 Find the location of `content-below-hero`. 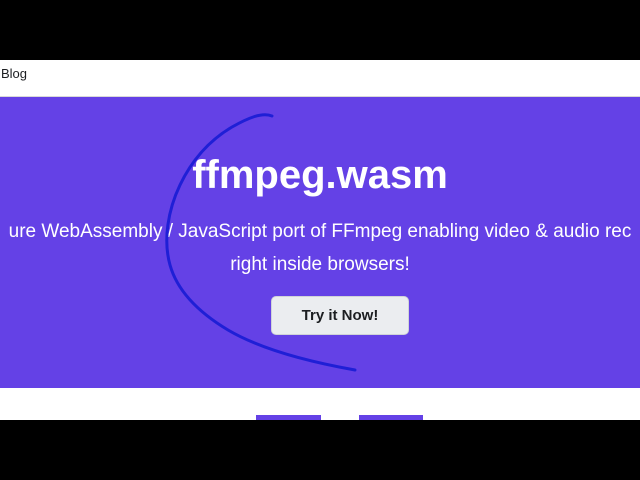

content-below-hero is located at coordinates (320, 404).